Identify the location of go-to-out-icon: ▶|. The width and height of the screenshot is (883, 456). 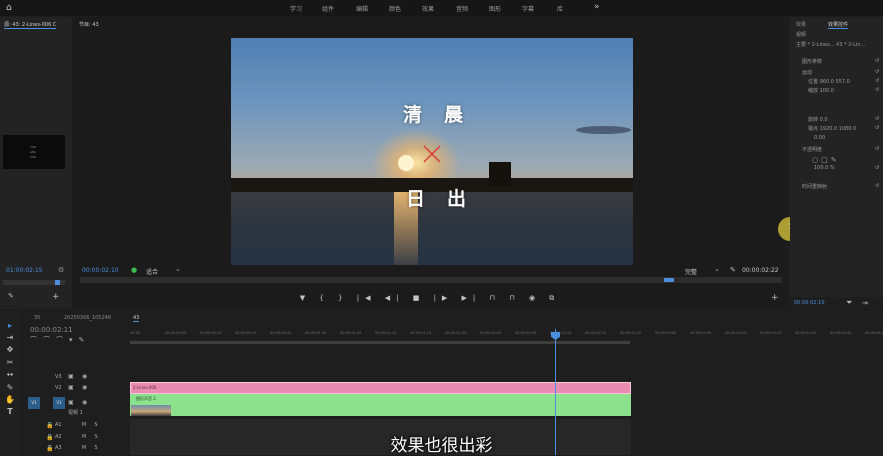
(472, 298).